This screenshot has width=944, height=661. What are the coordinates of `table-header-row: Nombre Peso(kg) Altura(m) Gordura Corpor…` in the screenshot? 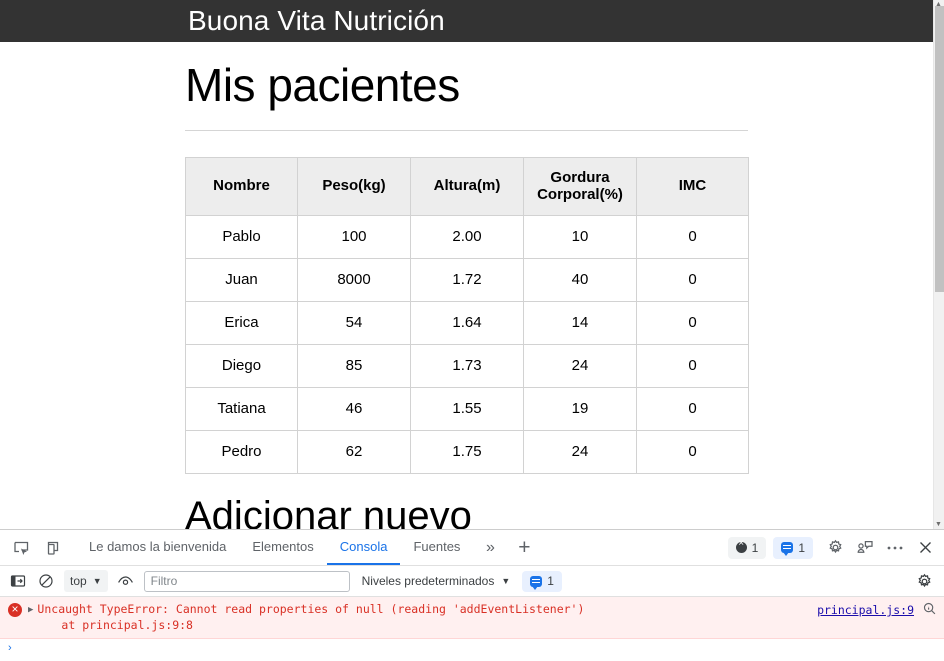 It's located at (467, 186).